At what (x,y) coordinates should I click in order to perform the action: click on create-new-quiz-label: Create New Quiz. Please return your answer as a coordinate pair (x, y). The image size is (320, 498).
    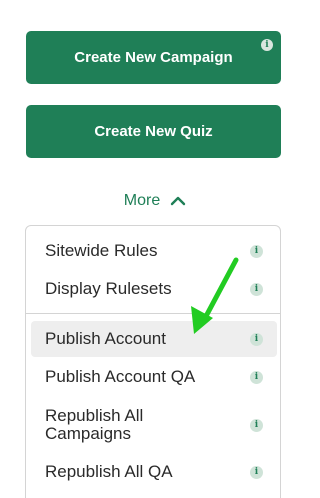
    Looking at the image, I should click on (153, 131).